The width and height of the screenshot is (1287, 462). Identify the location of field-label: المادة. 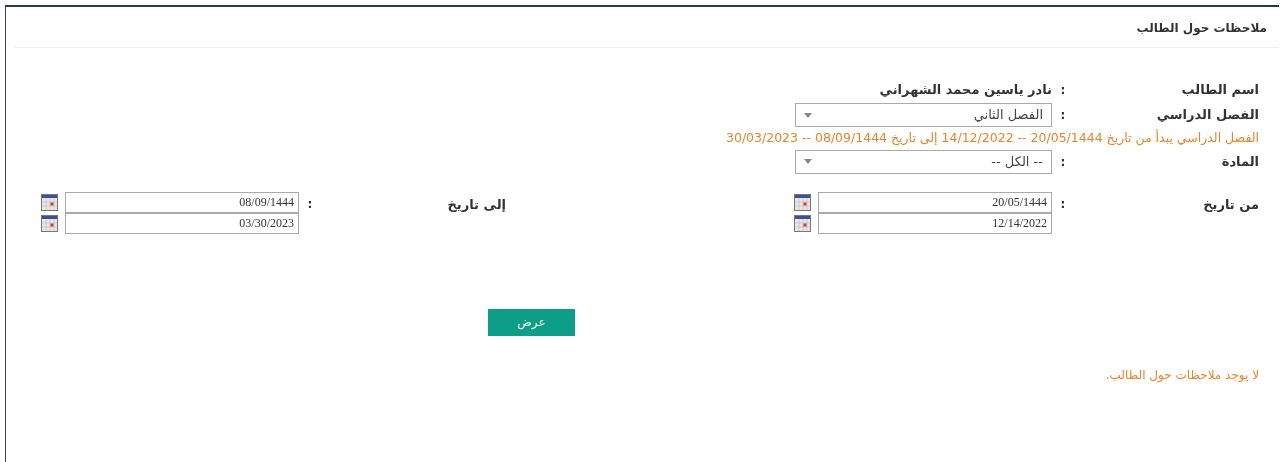
(1239, 162).